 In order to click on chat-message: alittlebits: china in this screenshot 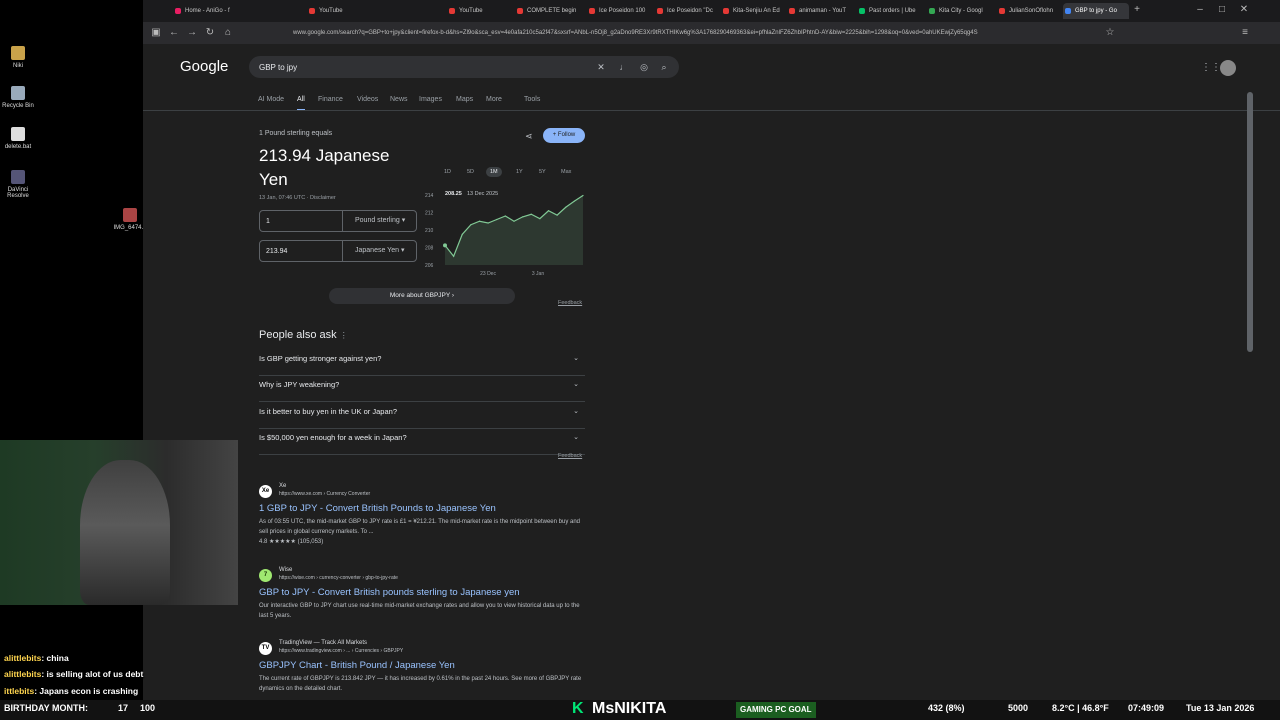, I will do `click(36, 658)`.